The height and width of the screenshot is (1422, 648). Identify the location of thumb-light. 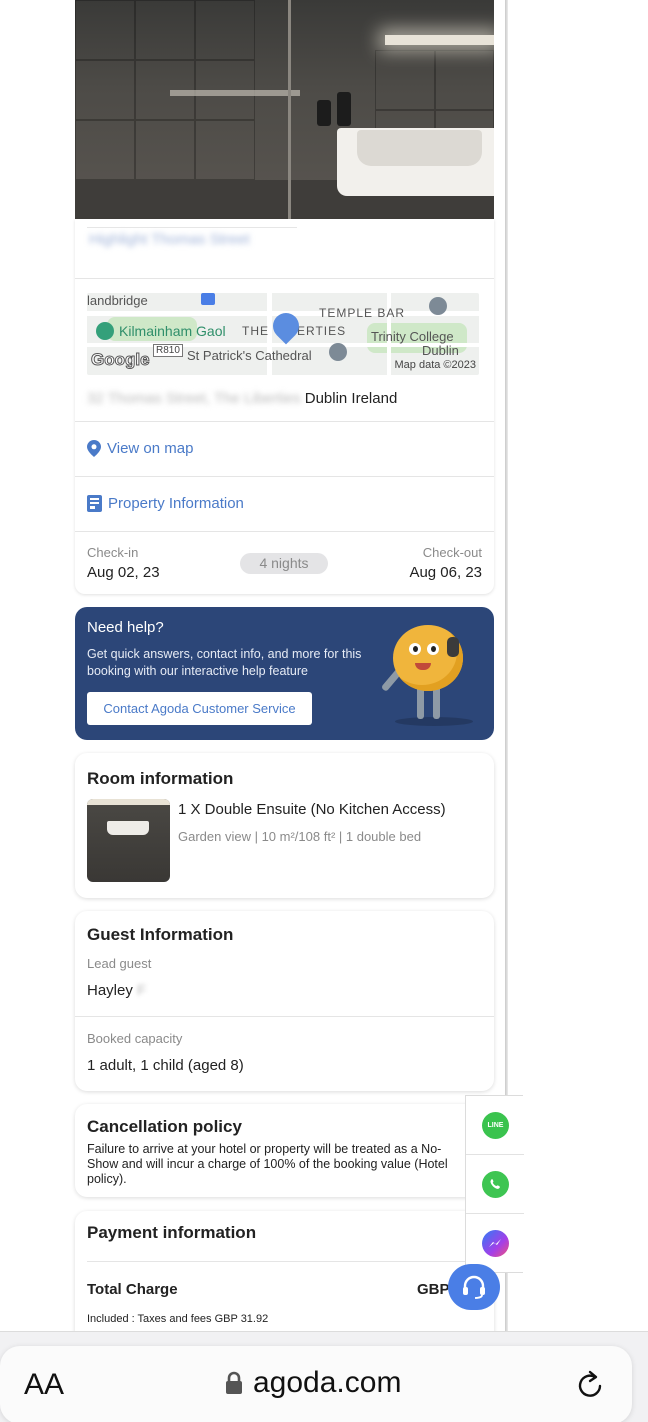
(128, 802).